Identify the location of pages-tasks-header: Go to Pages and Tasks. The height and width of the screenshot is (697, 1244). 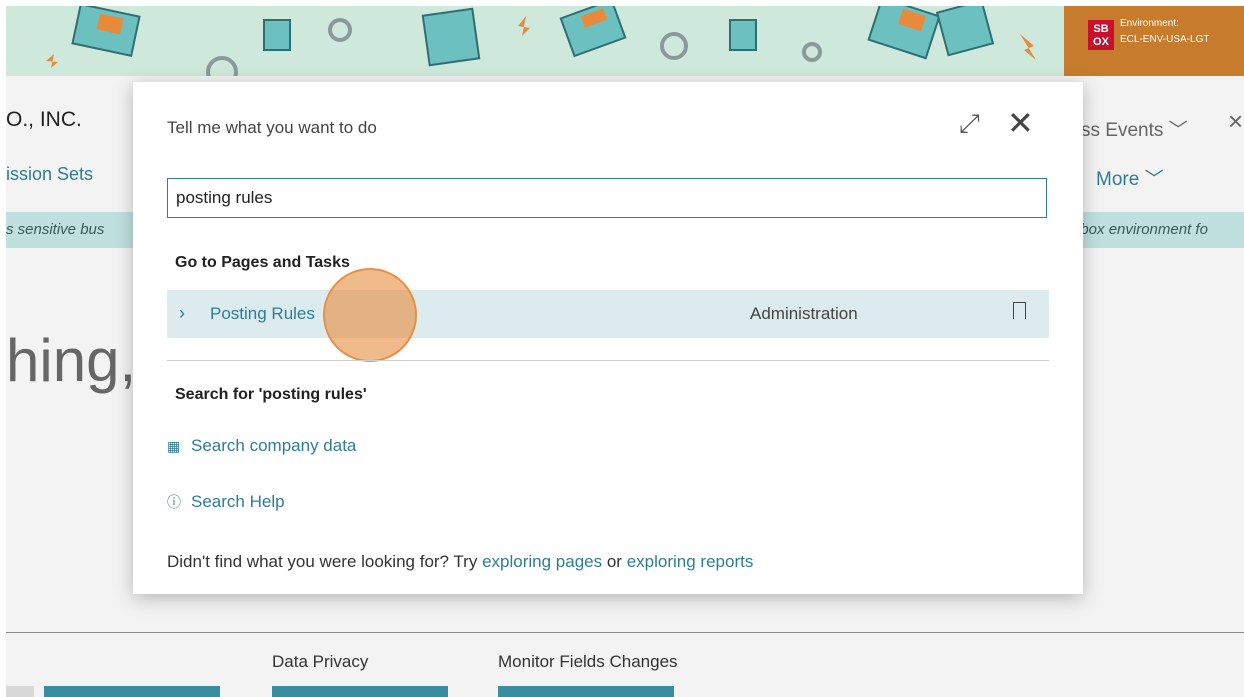
(262, 262).